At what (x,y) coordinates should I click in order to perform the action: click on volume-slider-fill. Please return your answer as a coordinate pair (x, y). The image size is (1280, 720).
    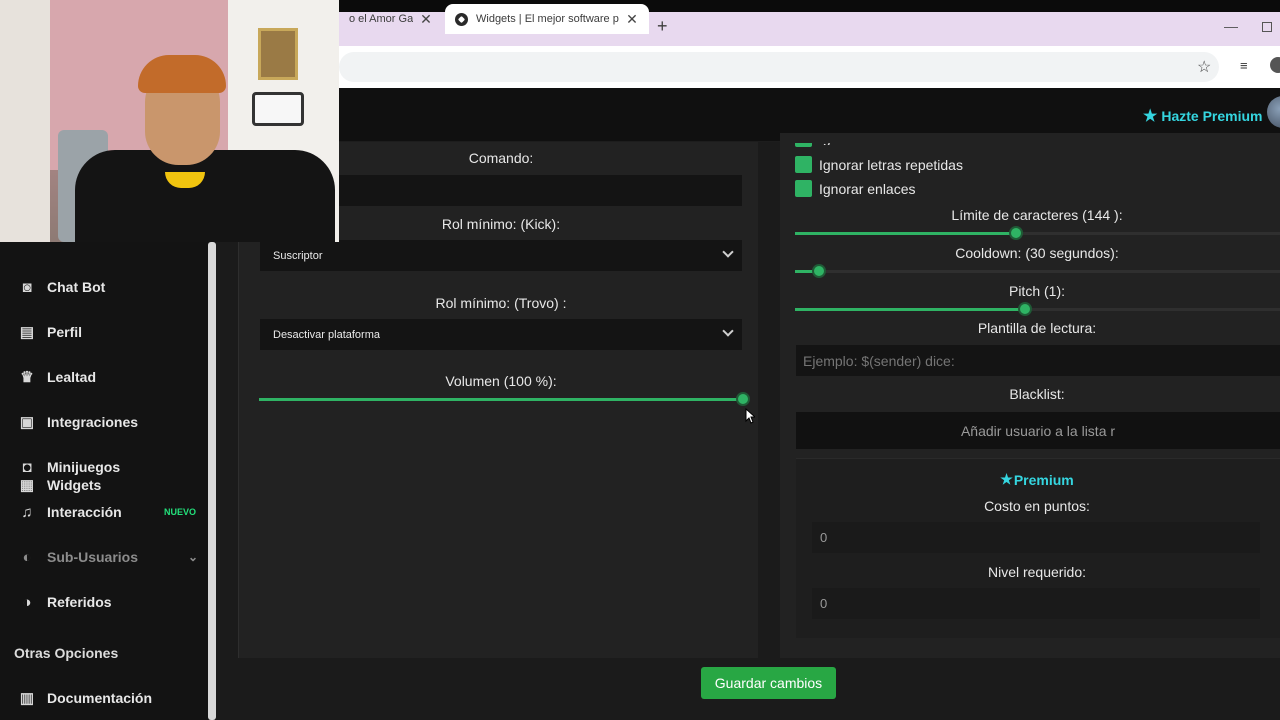
    Looking at the image, I should click on (501, 399).